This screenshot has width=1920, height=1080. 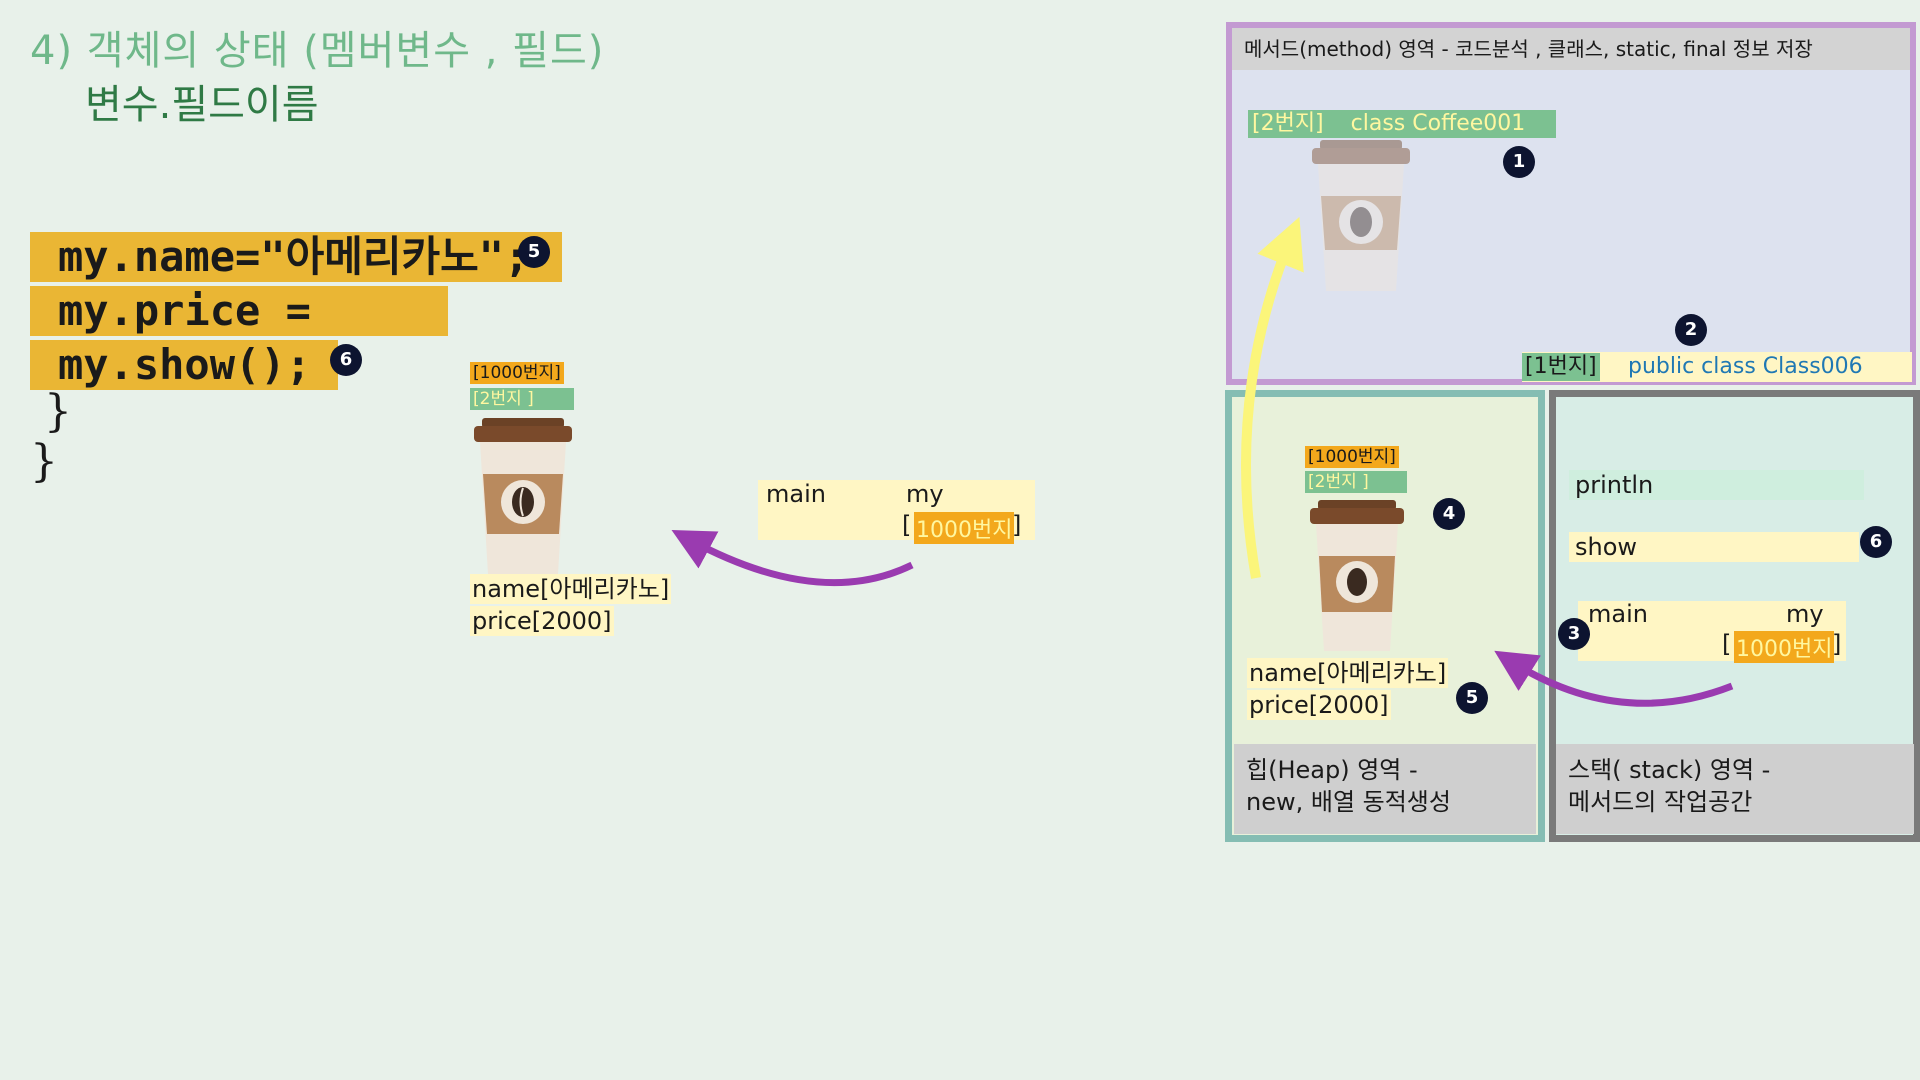 What do you see at coordinates (202, 105) in the screenshot?
I see `section-subtitle: 변수.필드이름` at bounding box center [202, 105].